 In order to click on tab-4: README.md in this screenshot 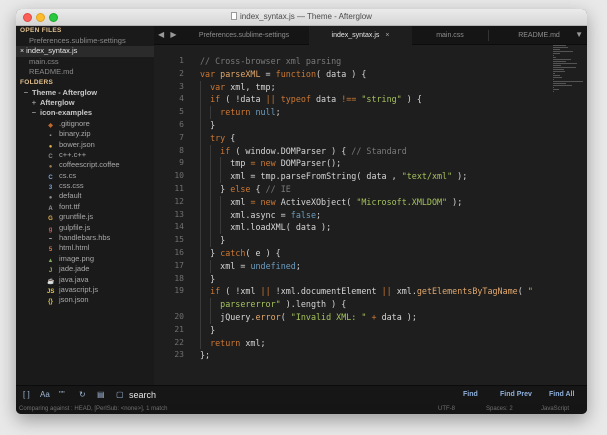, I will do `click(537, 35)`.